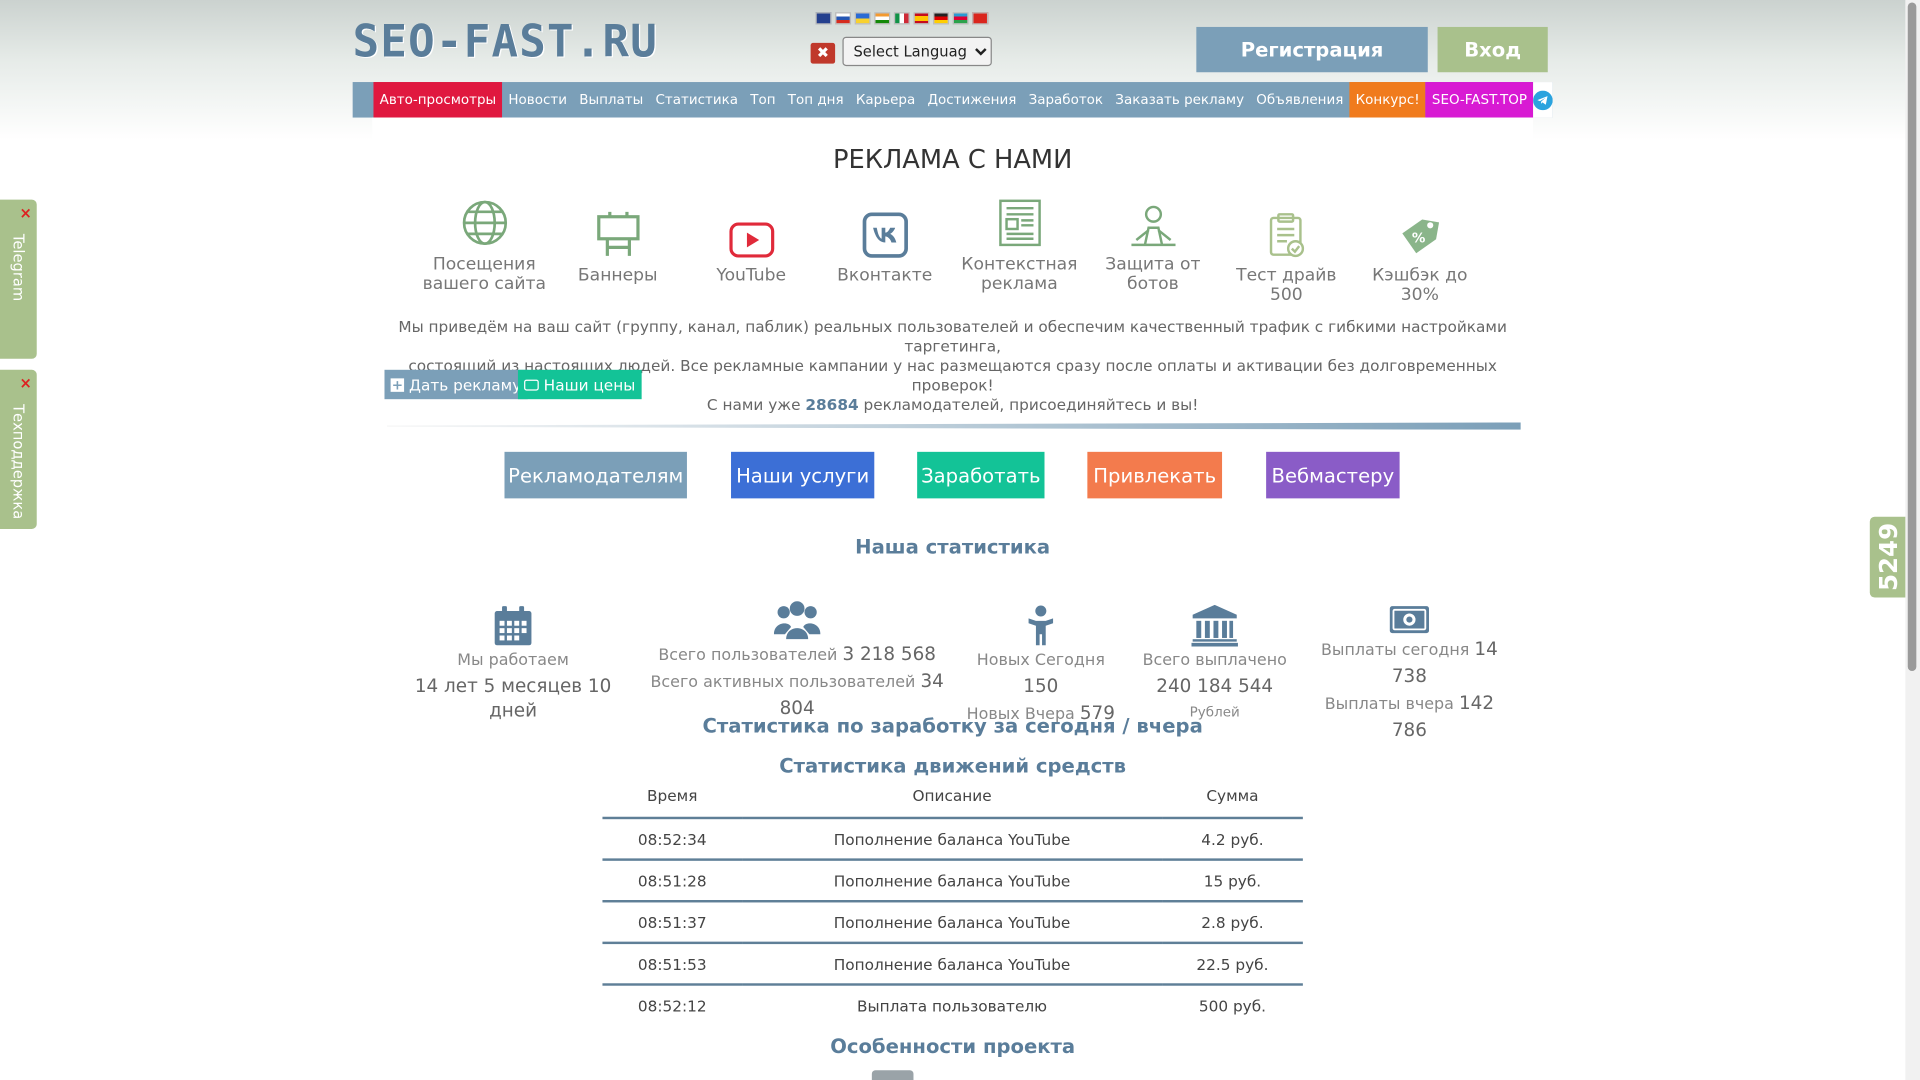 This screenshot has width=1920, height=1080. What do you see at coordinates (1286, 235) in the screenshot?
I see `clipboard-icon` at bounding box center [1286, 235].